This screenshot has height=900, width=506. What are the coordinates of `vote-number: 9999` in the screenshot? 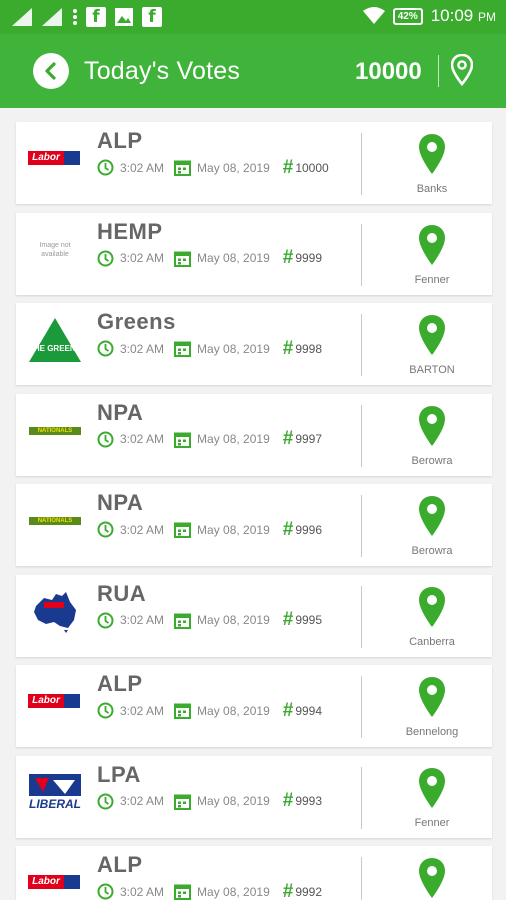 It's located at (309, 258).